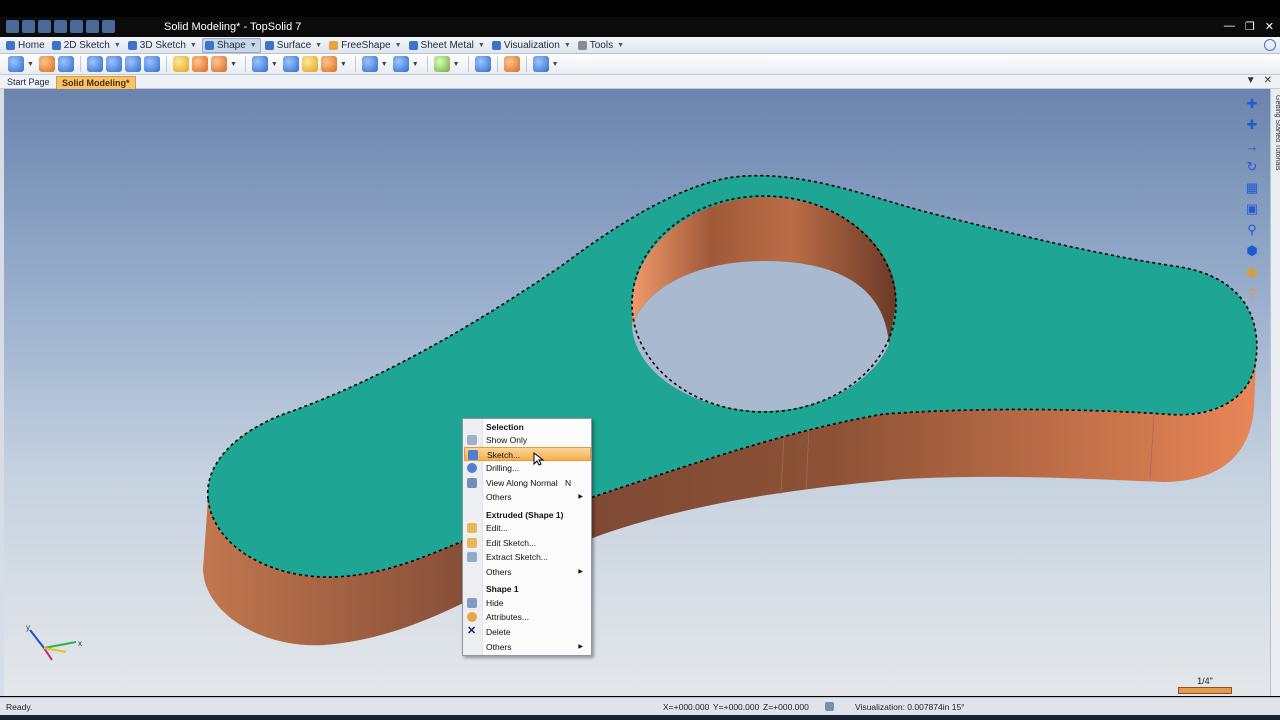 This screenshot has height=720, width=1280. I want to click on boss-icon, so click(151, 64).